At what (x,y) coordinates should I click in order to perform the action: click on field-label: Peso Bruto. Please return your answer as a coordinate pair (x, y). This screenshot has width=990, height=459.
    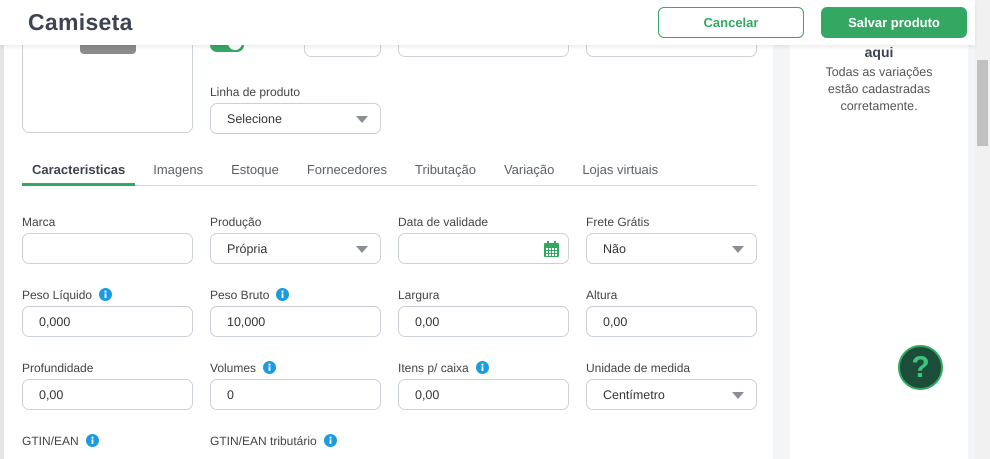
    Looking at the image, I should click on (240, 295).